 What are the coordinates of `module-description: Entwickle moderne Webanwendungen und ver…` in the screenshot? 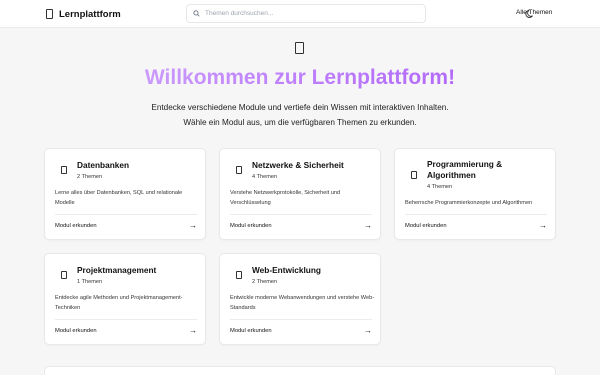 It's located at (302, 303).